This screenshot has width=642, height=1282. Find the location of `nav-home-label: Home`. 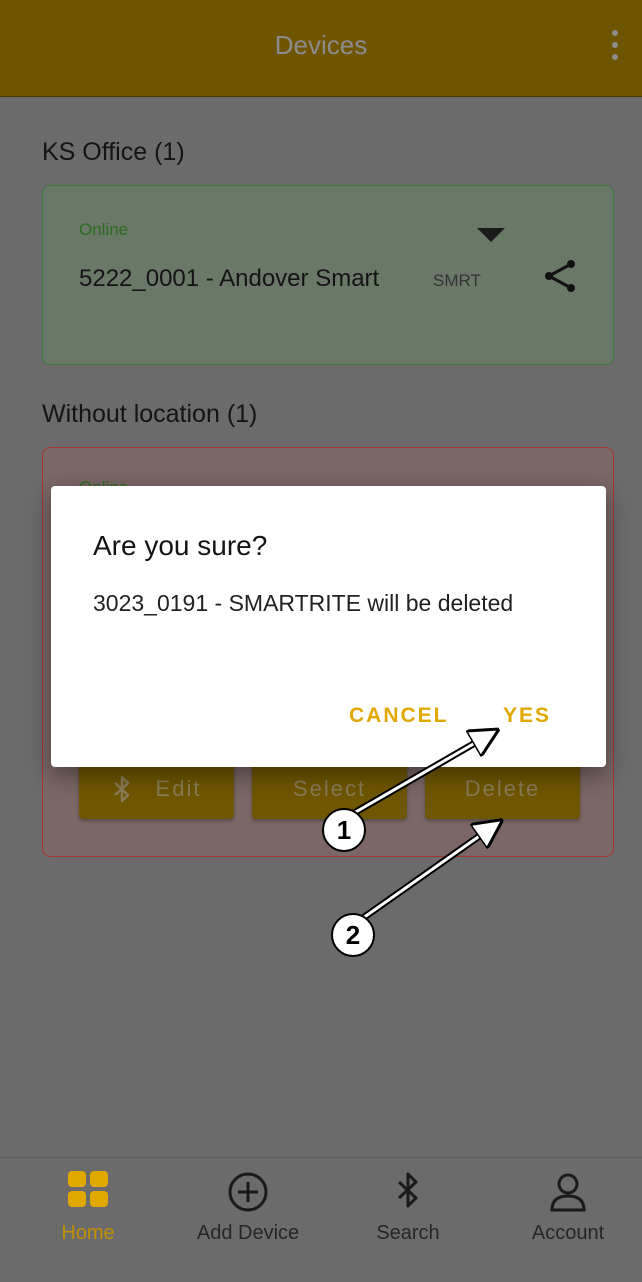

nav-home-label: Home is located at coordinates (88, 1233).